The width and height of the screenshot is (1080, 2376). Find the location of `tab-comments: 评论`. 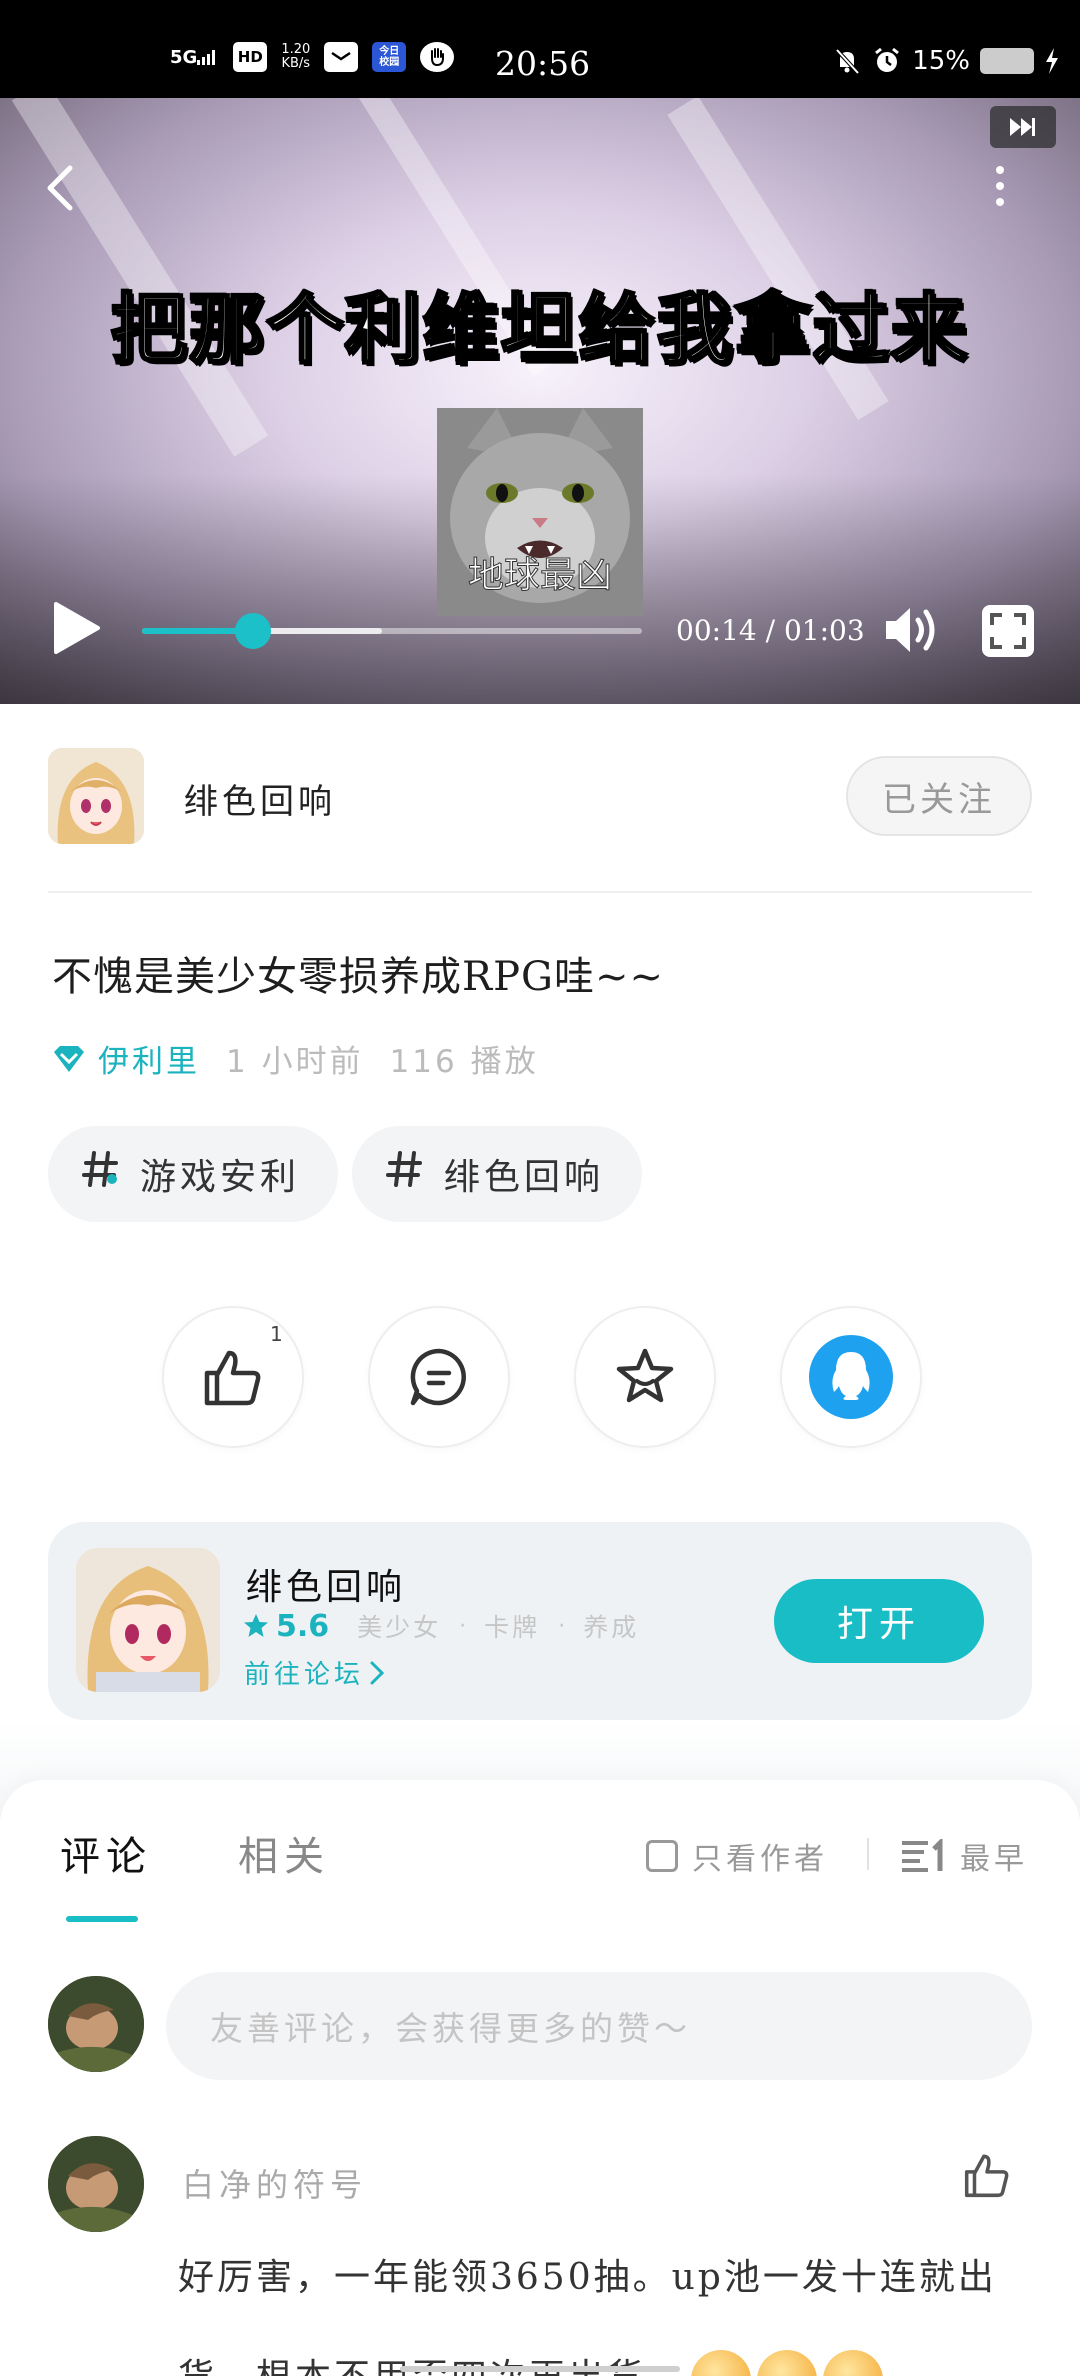

tab-comments: 评论 is located at coordinates (106, 1853).